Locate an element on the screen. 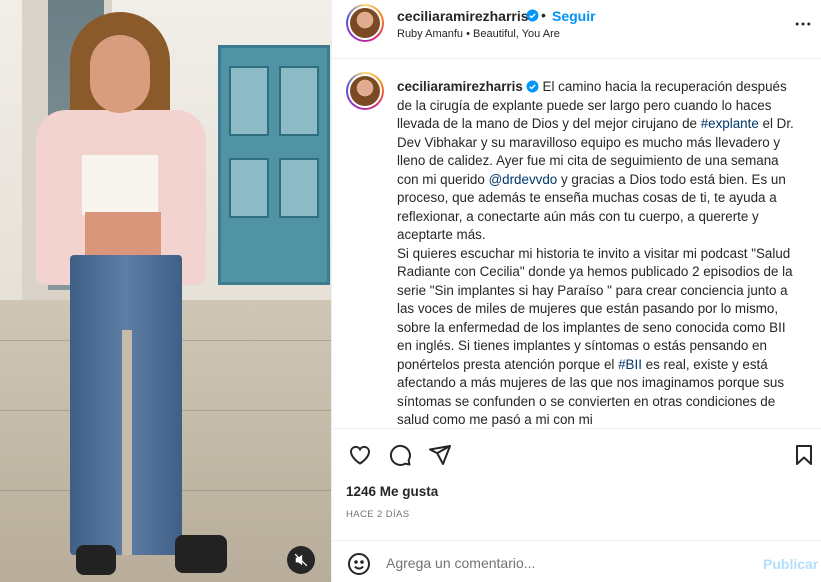 Image resolution: width=821 pixels, height=582 pixels. caption-hashtag: #explante is located at coordinates (730, 123).